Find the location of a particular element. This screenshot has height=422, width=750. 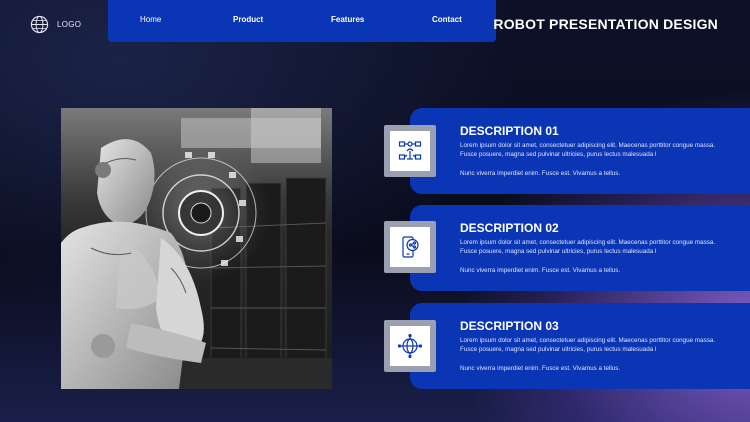

card-2-icon-box is located at coordinates (410, 247).